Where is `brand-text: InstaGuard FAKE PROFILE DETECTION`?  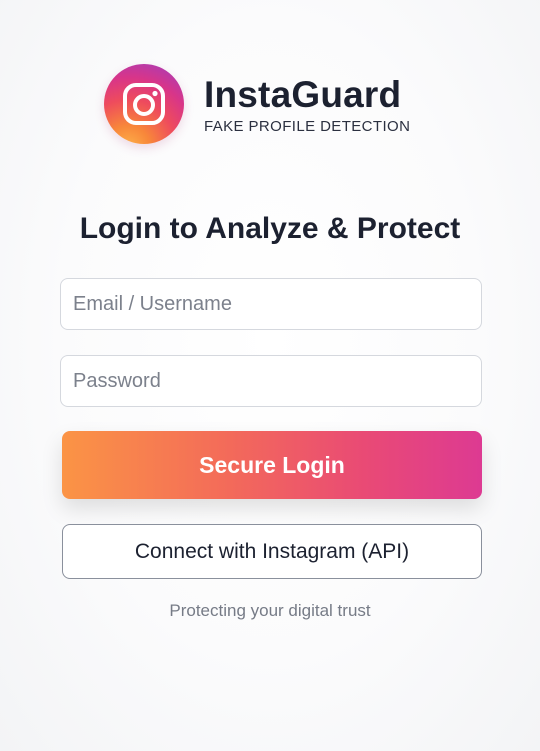 brand-text: InstaGuard FAKE PROFILE DETECTION is located at coordinates (307, 104).